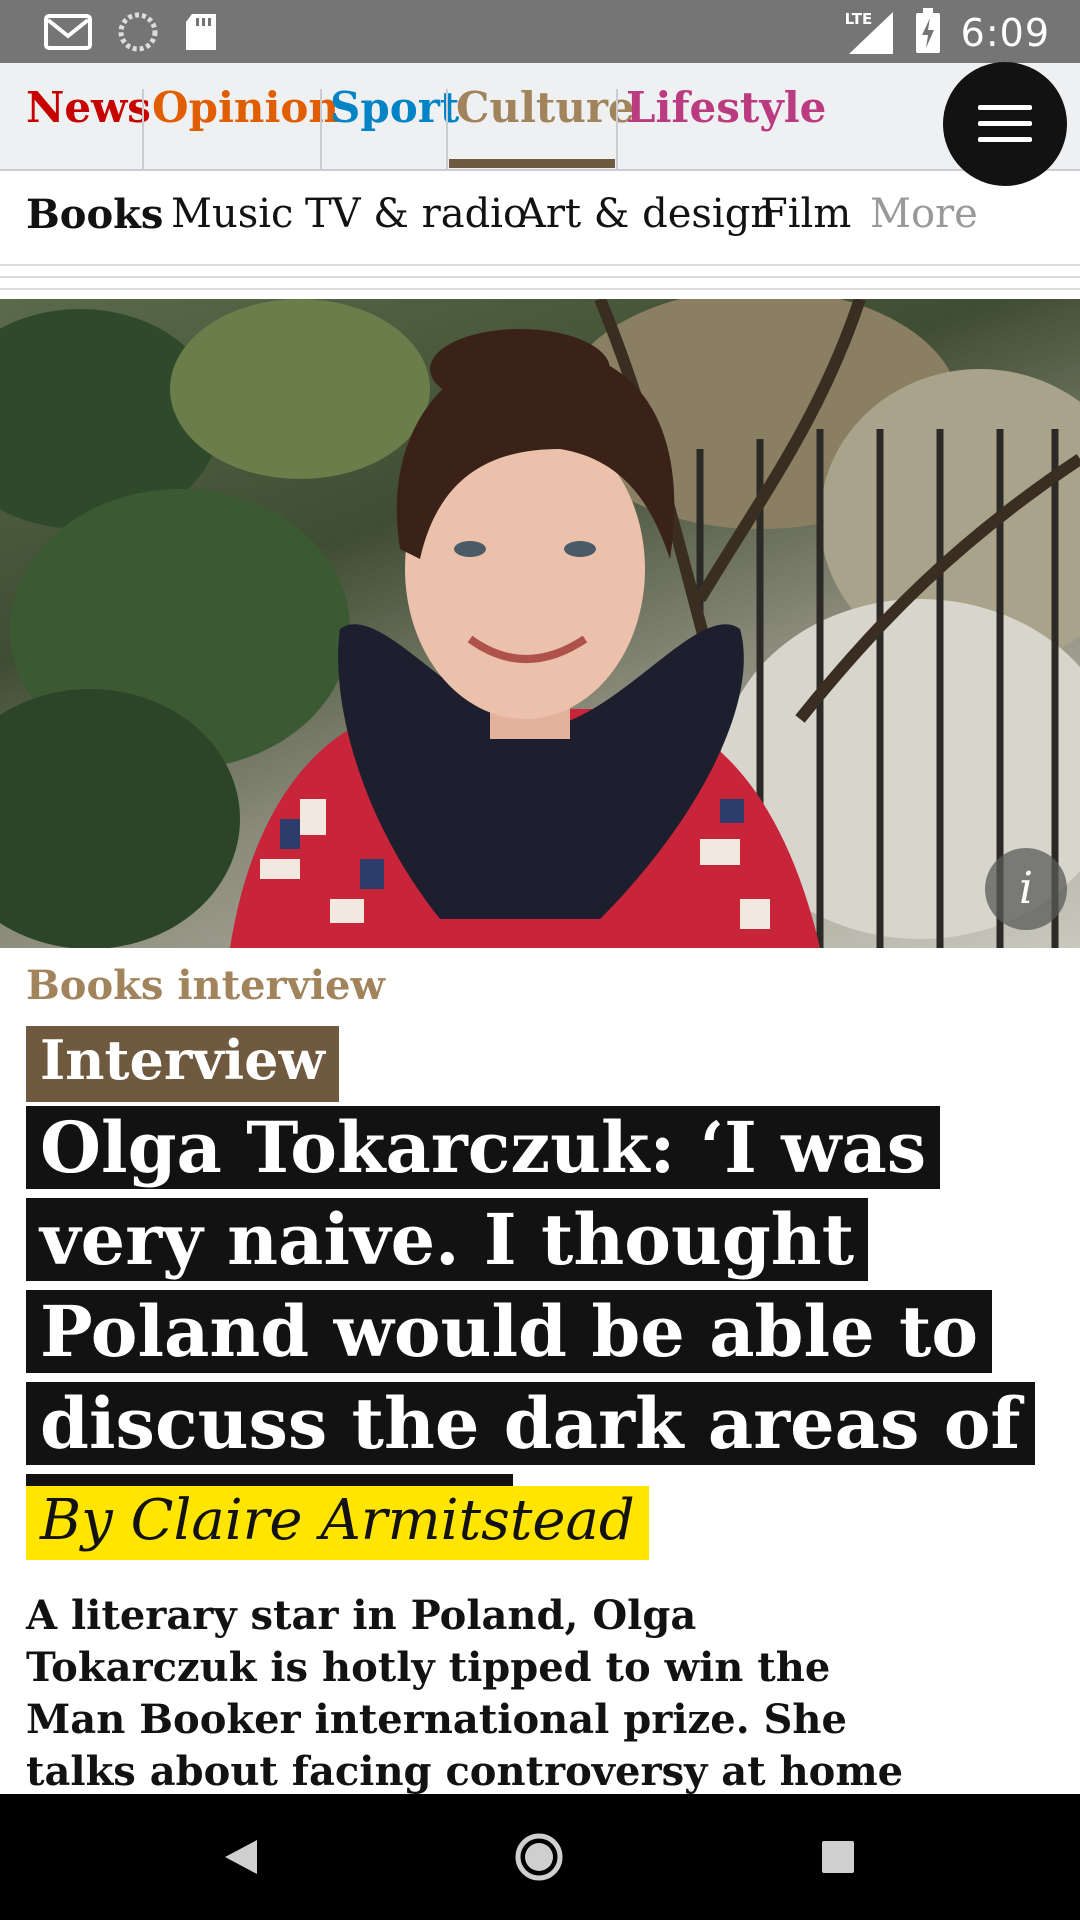  Describe the element at coordinates (84, 116) in the screenshot. I see `pillar-news: News` at that location.